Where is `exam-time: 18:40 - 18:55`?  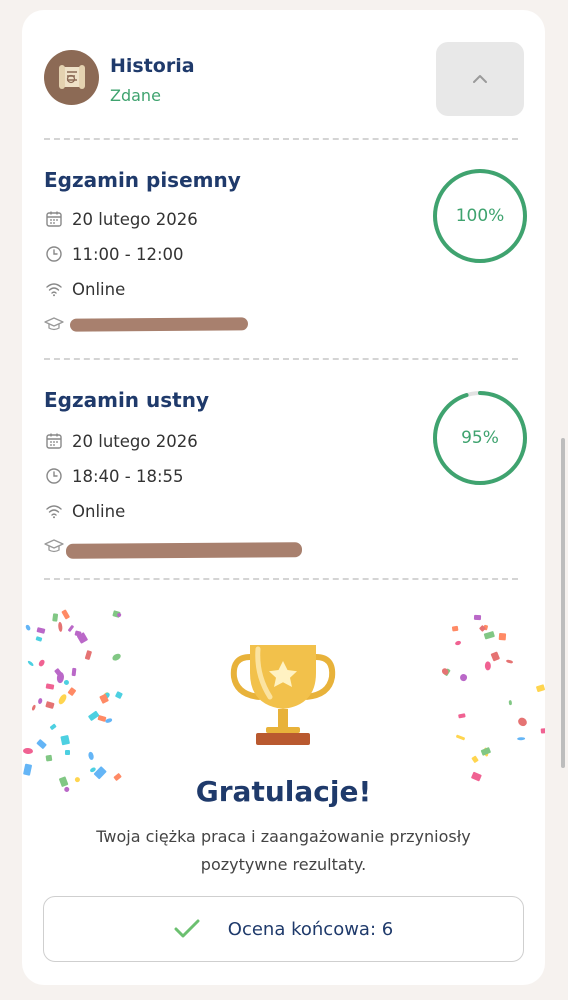 exam-time: 18:40 - 18:55 is located at coordinates (128, 476).